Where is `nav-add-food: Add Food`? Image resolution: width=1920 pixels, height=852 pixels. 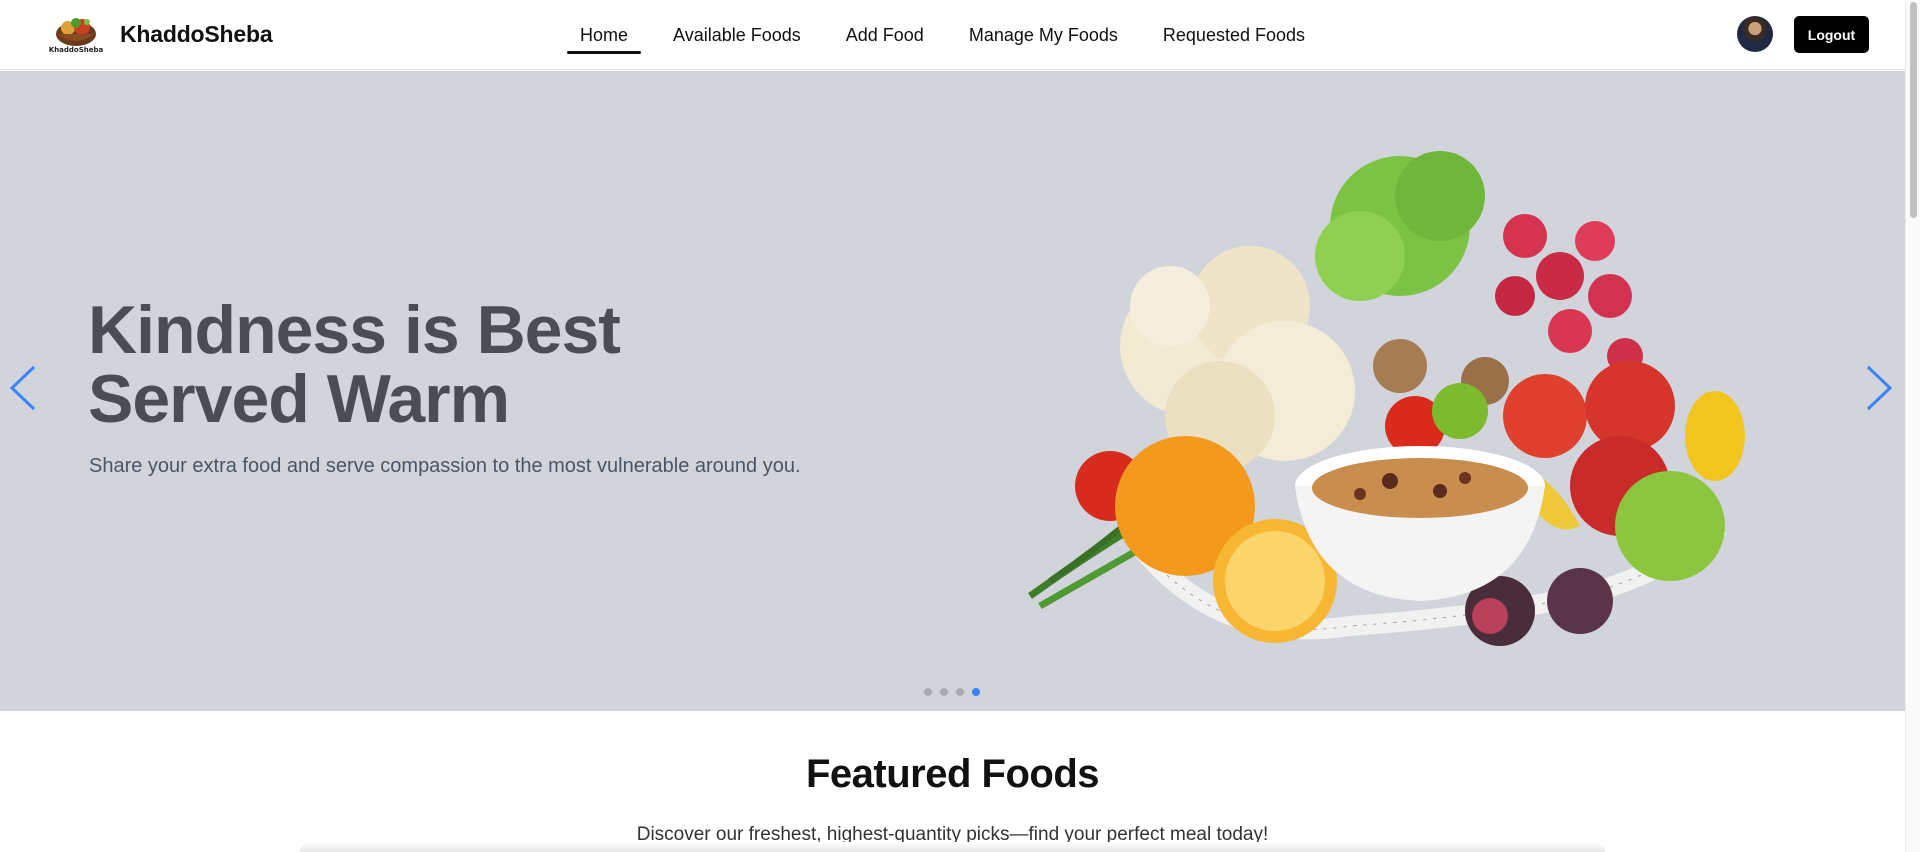 nav-add-food: Add Food is located at coordinates (885, 35).